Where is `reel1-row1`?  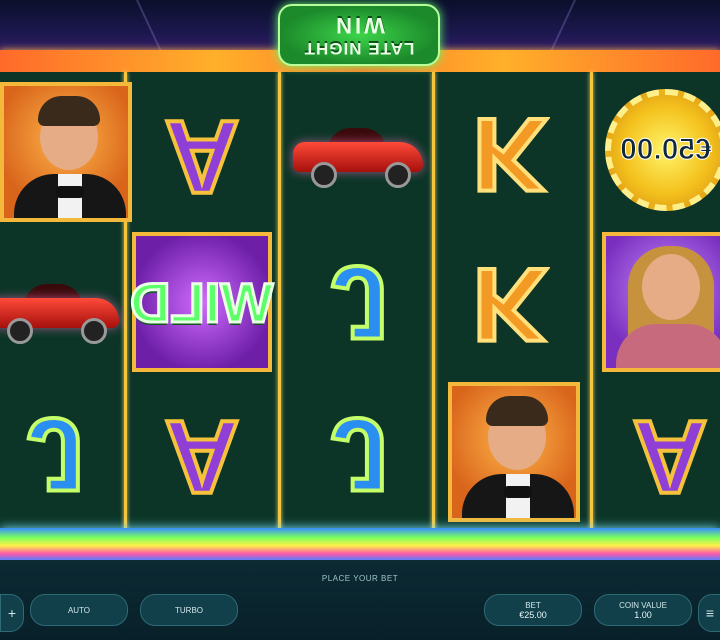
reel1-row1 is located at coordinates (70, 152).